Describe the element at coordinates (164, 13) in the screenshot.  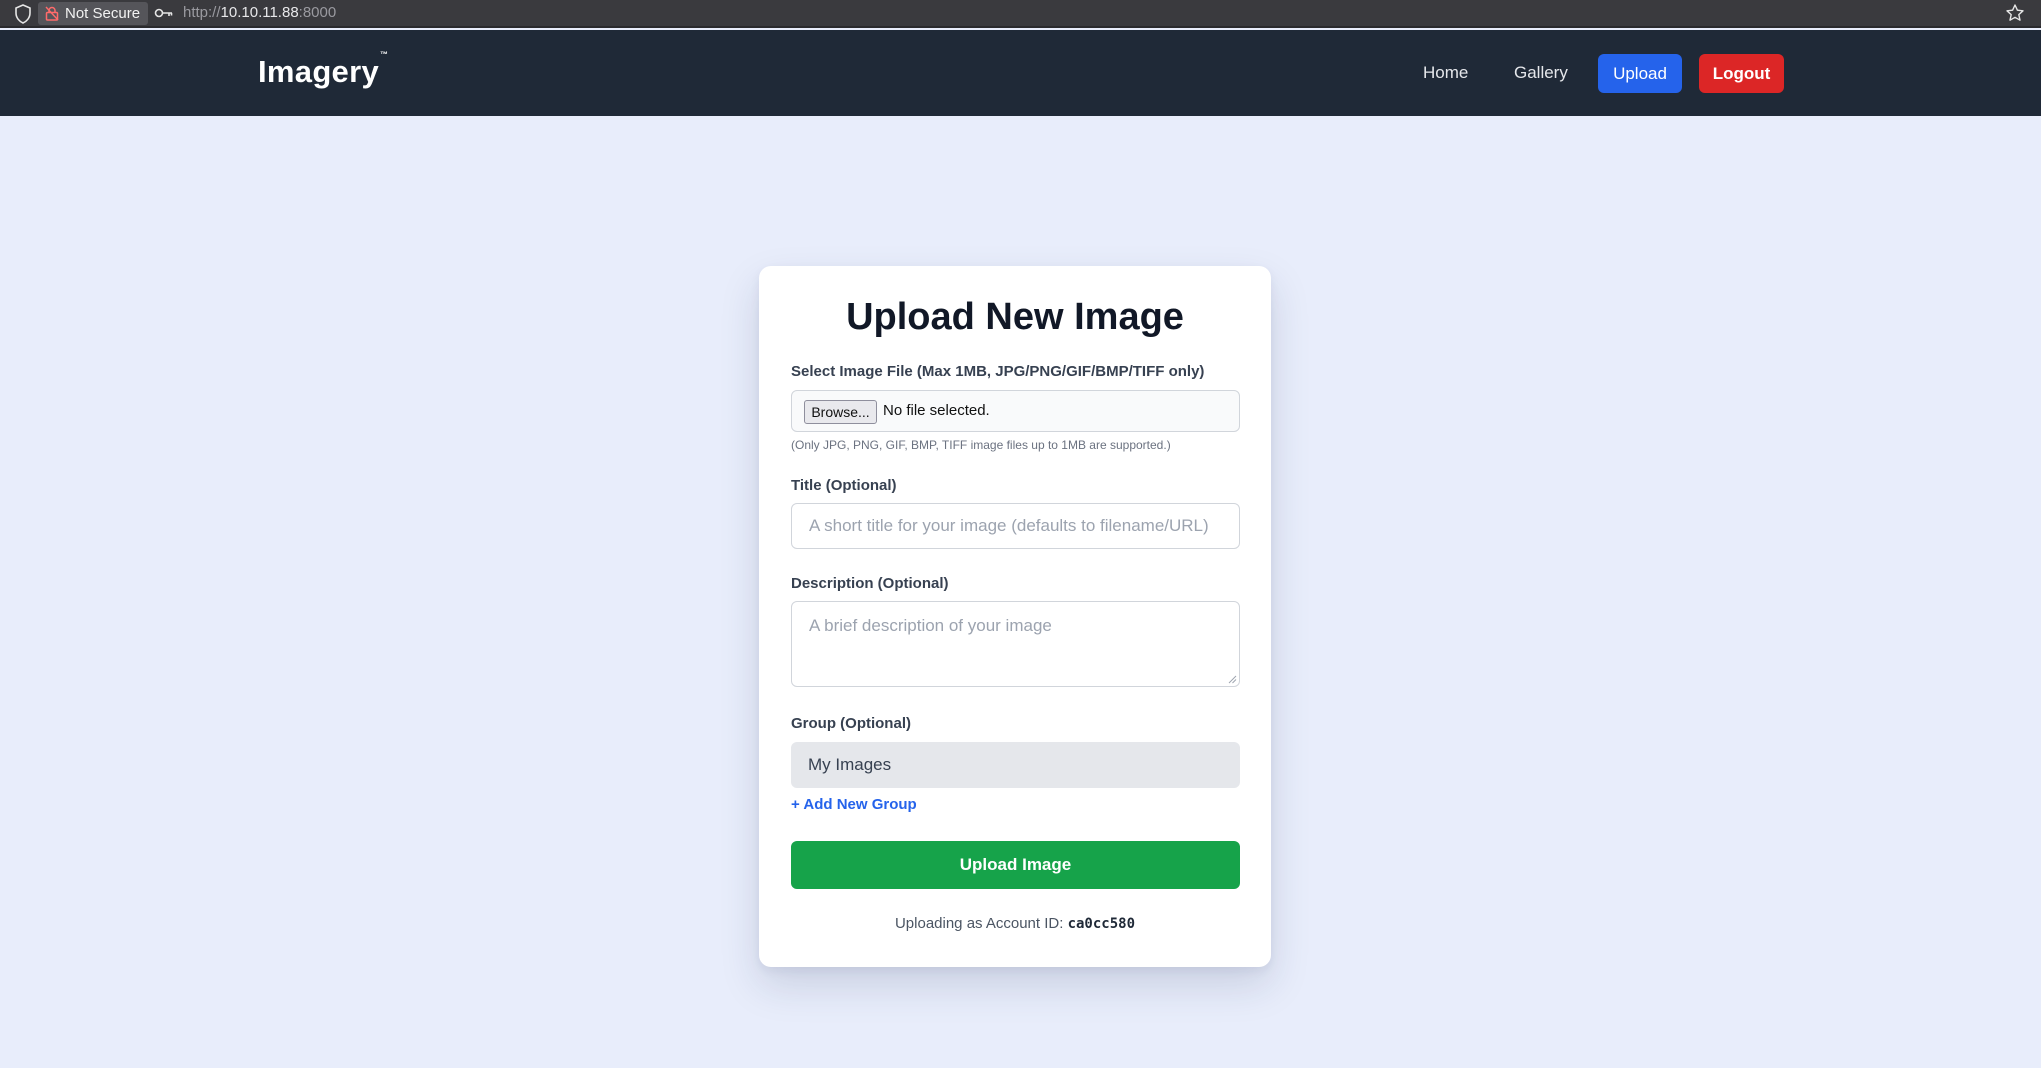
I see `key-icon` at that location.